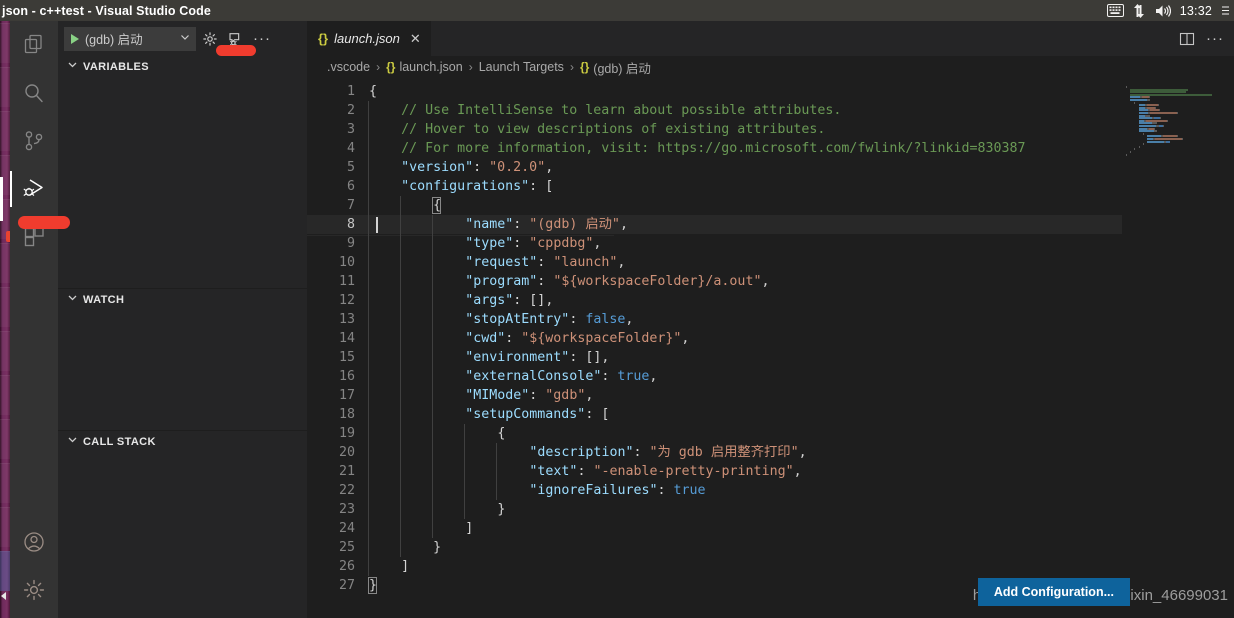 This screenshot has width=1234, height=618. Describe the element at coordinates (770, 205) in the screenshot. I see `code-line: 7{` at that location.